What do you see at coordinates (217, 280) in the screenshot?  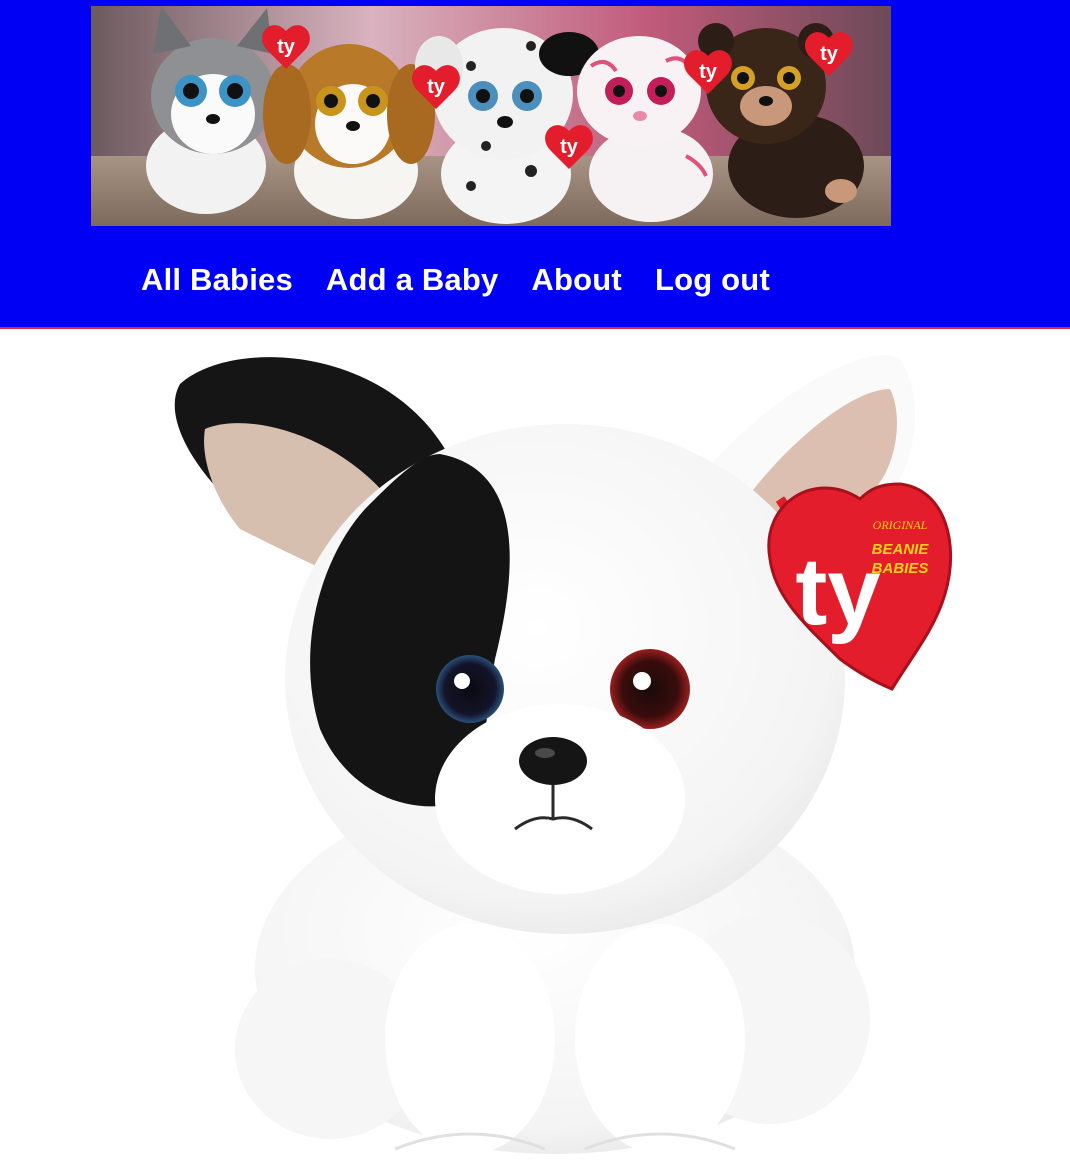 I see `nav-link-all-babies: All Babies` at bounding box center [217, 280].